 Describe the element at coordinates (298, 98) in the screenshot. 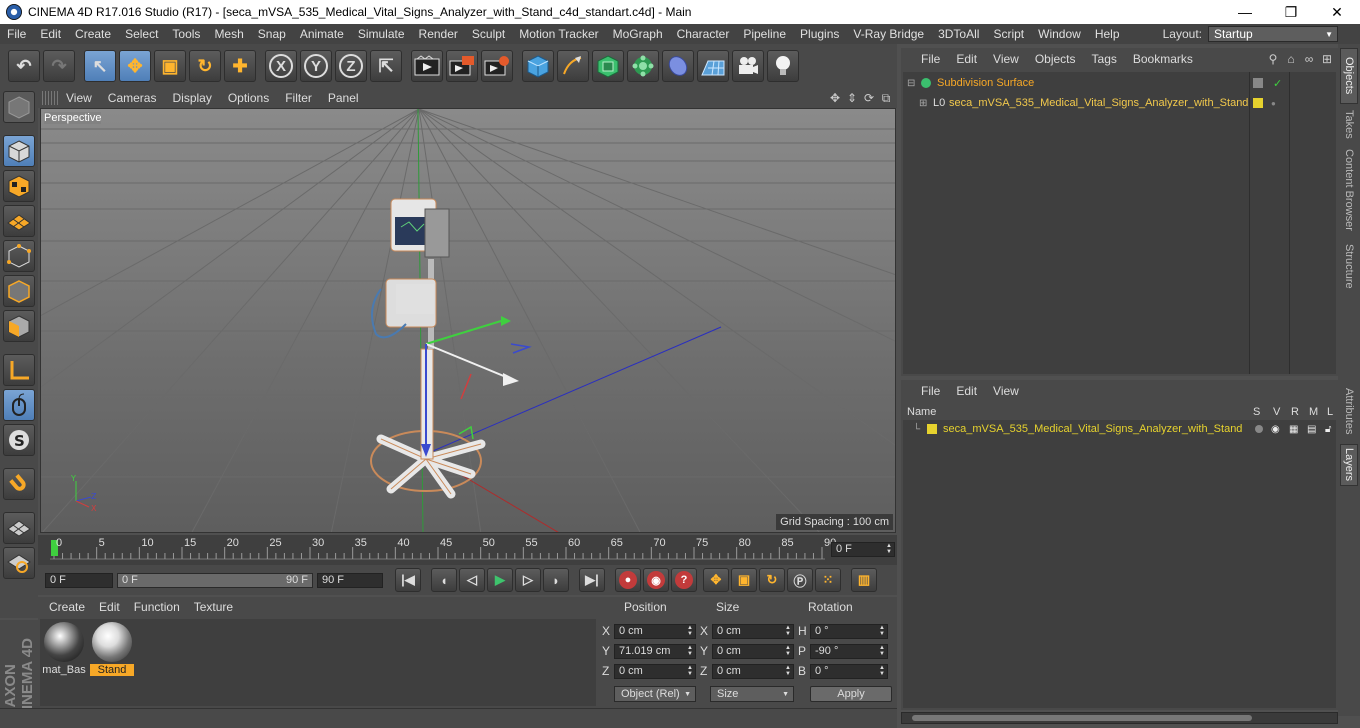

I see `viewport-menu-filter: Filter` at that location.